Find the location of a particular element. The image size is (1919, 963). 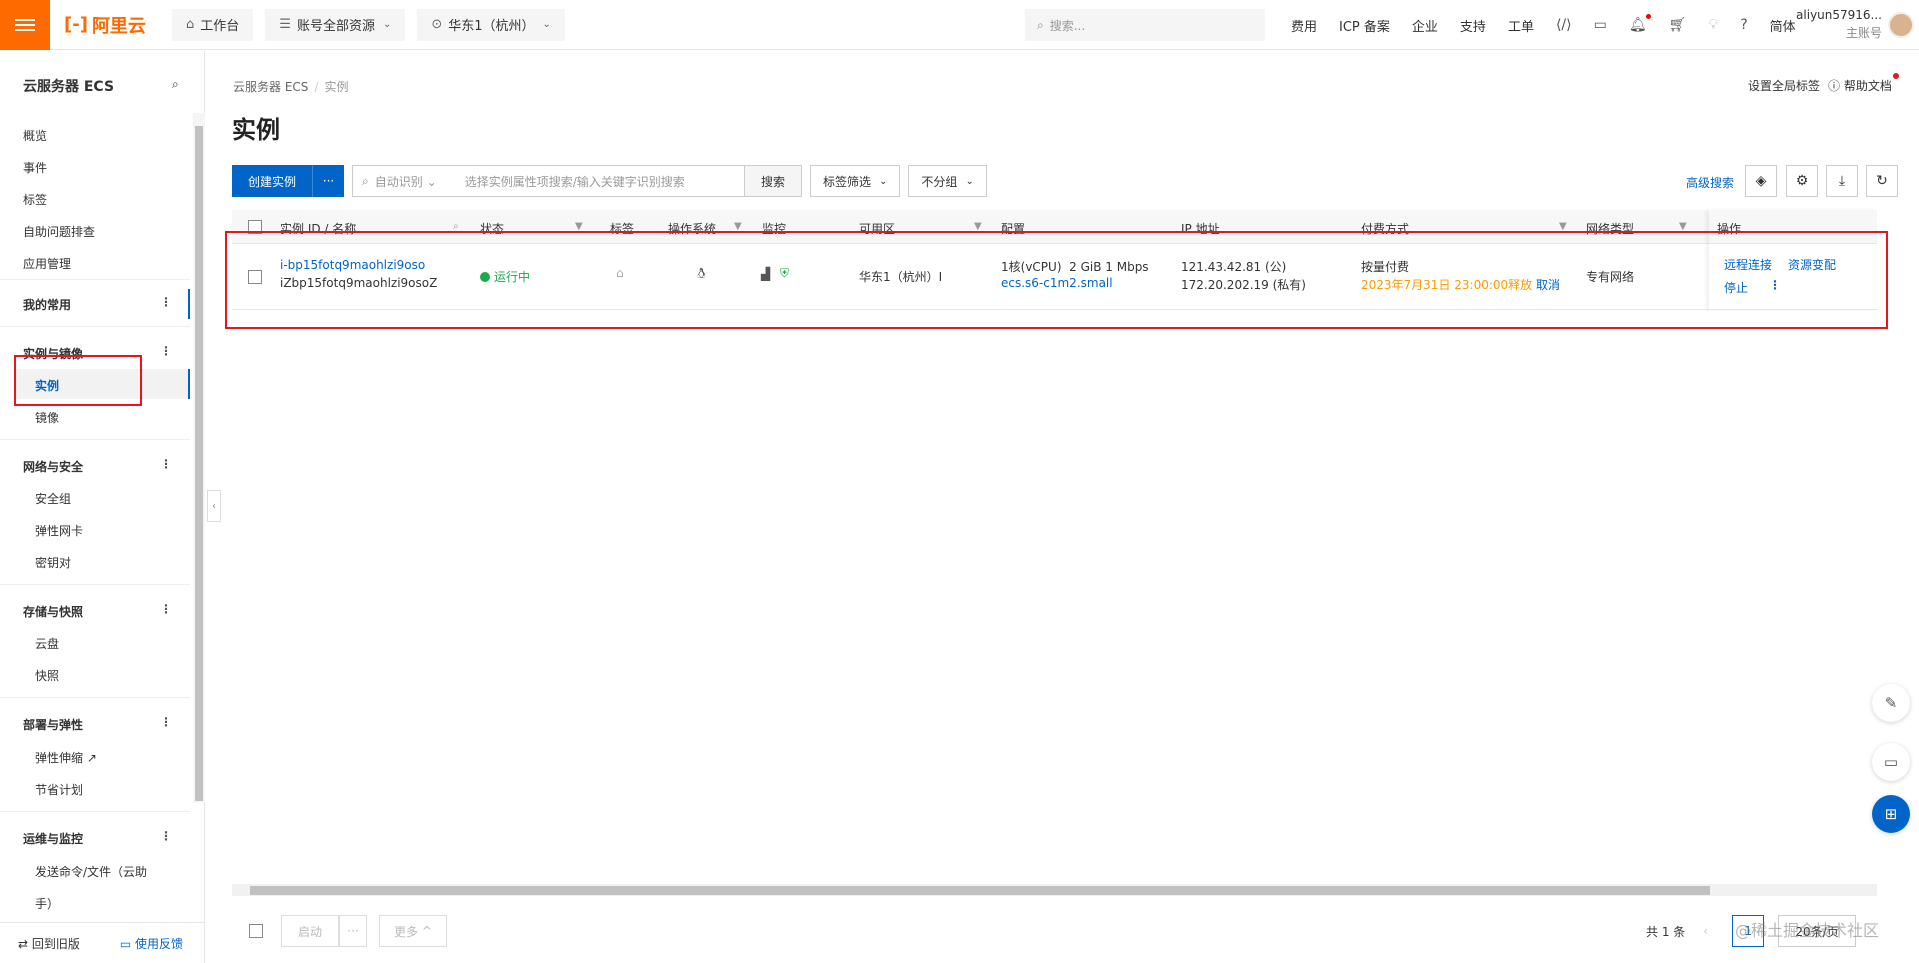

sidebar-item-troubleshoot: 自助问题排查 is located at coordinates (59, 231).